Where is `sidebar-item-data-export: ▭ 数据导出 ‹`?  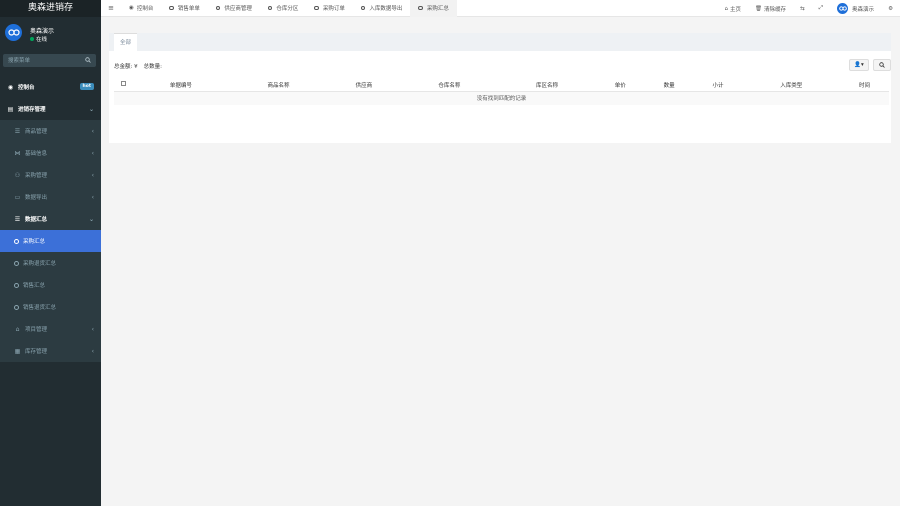
sidebar-item-data-export: ▭ 数据导出 ‹ is located at coordinates (50, 197).